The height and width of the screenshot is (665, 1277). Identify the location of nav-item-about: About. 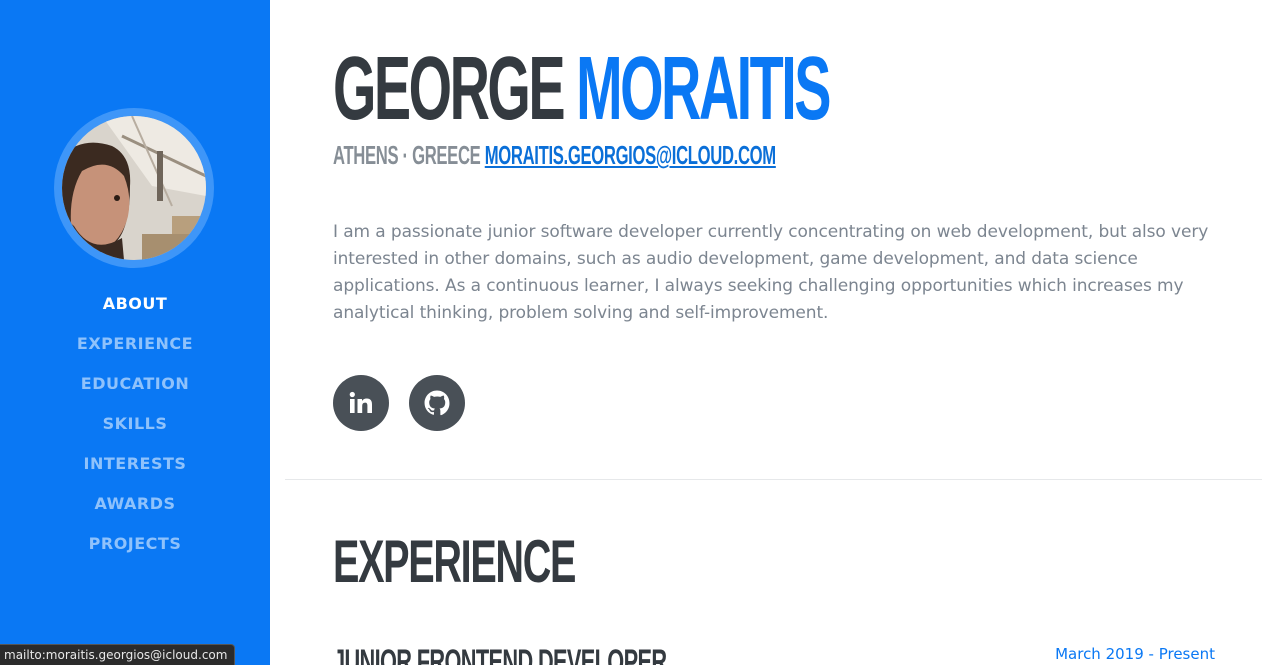
(135, 304).